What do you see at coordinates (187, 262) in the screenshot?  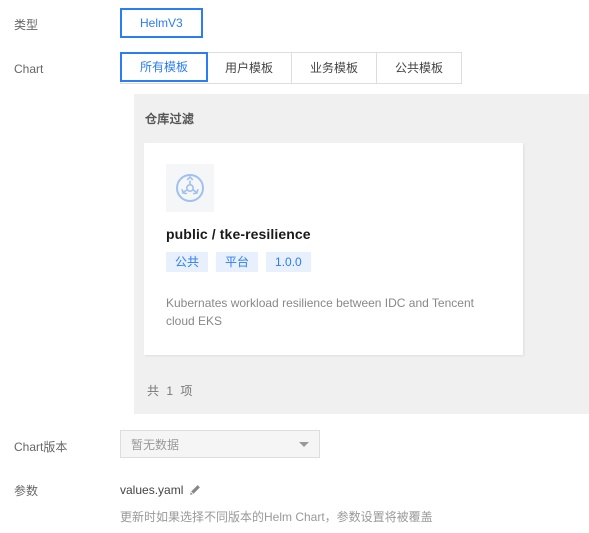 I see `tag-public: 公共` at bounding box center [187, 262].